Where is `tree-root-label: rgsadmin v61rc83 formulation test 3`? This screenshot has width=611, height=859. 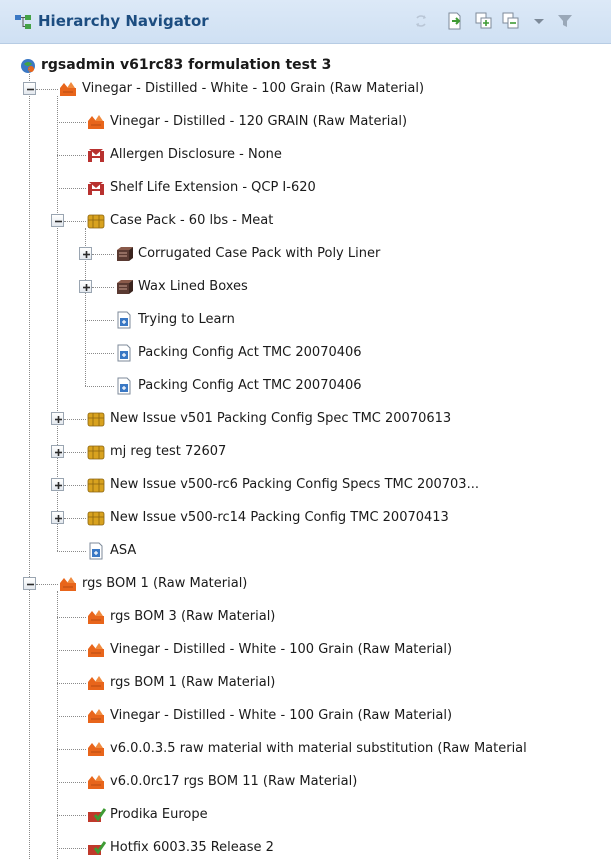 tree-root-label: rgsadmin v61rc83 formulation test 3 is located at coordinates (186, 65).